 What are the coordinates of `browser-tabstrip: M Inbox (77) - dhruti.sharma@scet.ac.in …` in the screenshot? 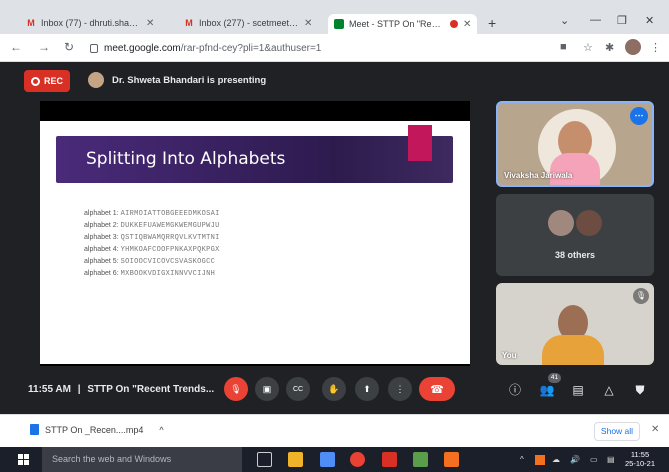 It's located at (334, 17).